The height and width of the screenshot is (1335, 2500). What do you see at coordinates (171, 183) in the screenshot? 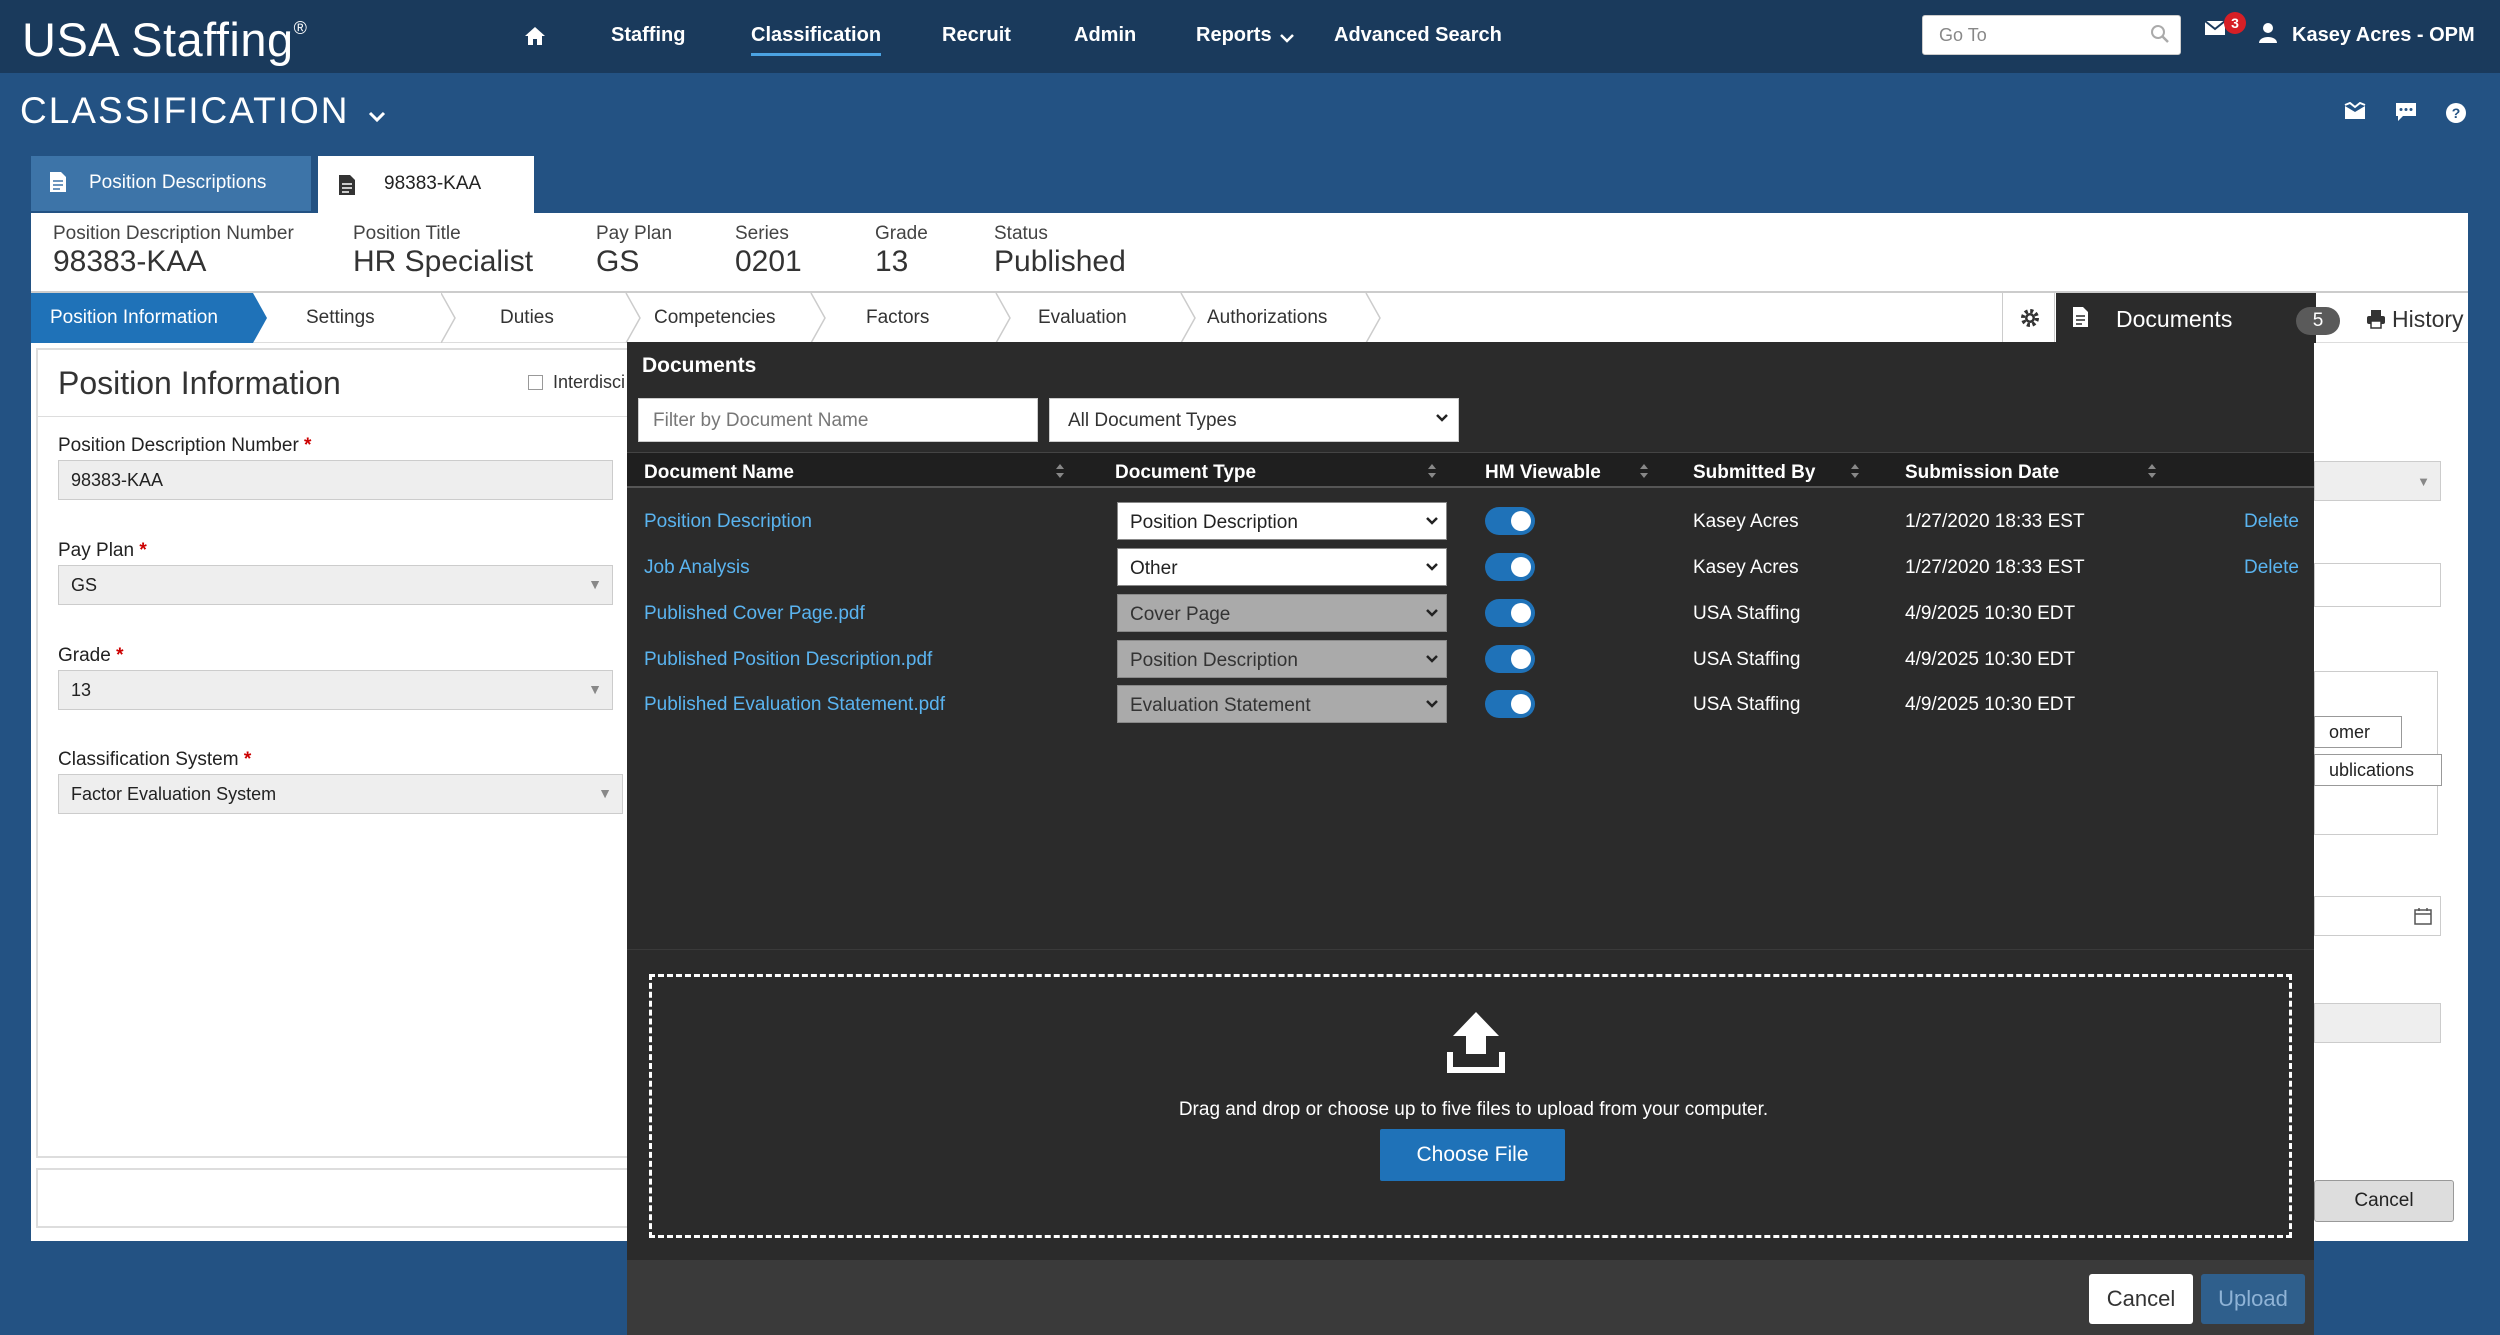
I see `tab-position-descriptions: Position Descriptions` at bounding box center [171, 183].